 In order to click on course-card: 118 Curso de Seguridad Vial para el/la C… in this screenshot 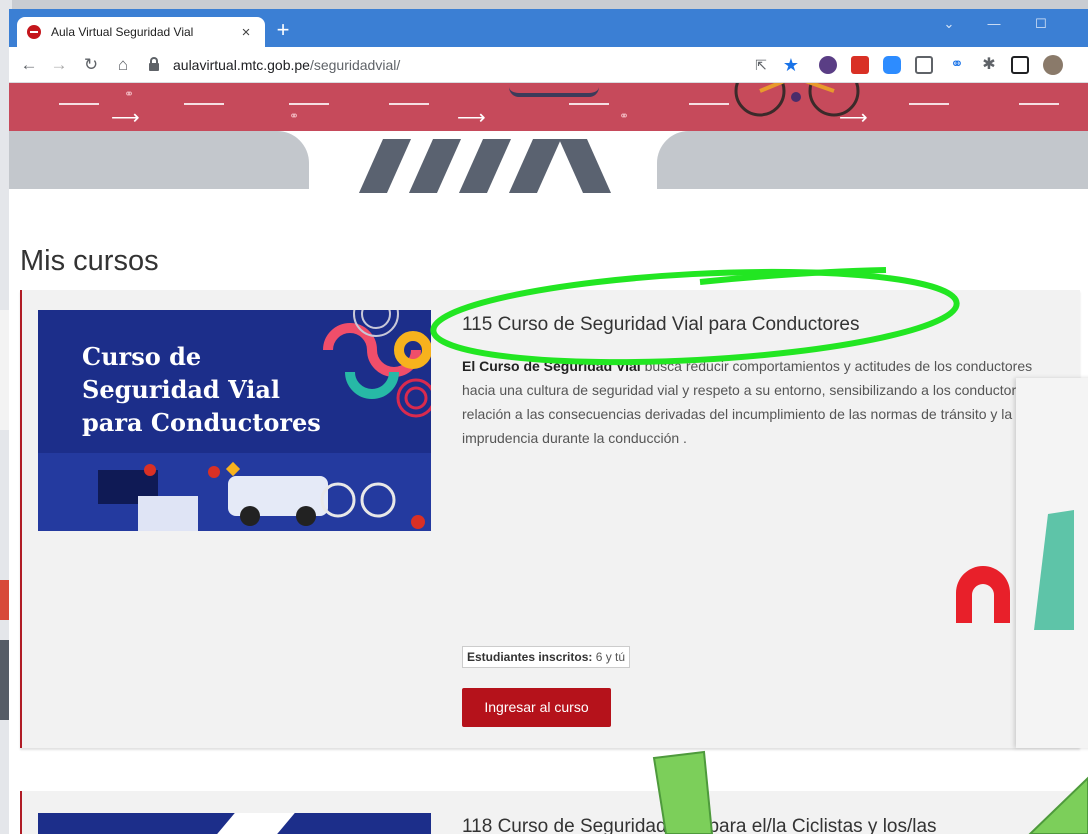, I will do `click(550, 812)`.